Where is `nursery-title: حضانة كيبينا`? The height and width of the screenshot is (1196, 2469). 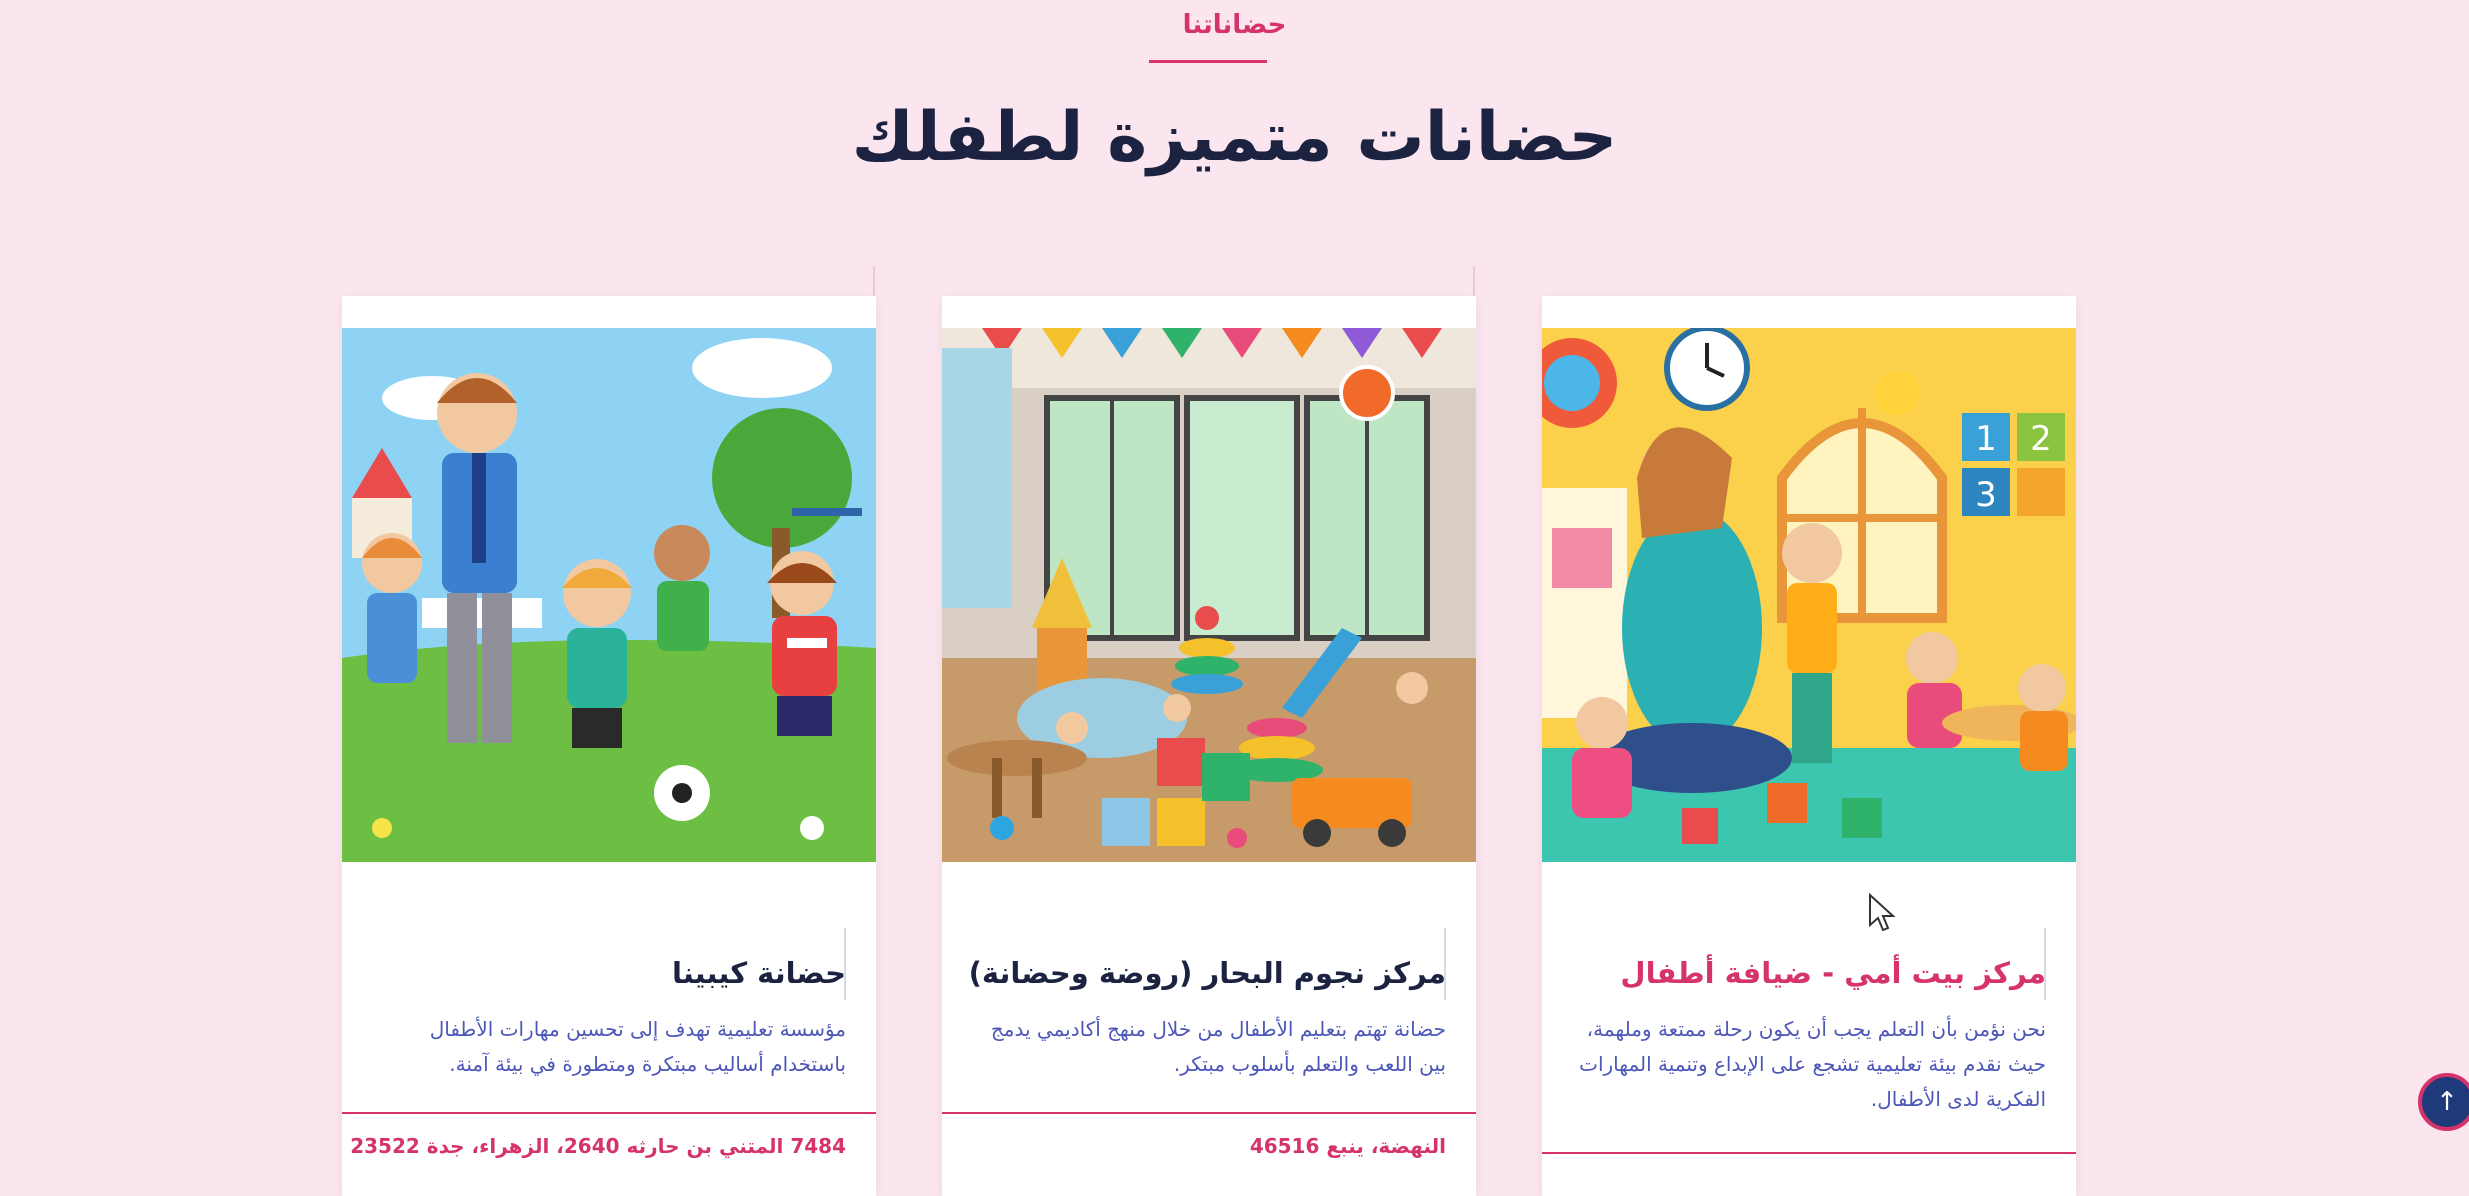
nursery-title: حضانة كيبينا is located at coordinates (759, 973).